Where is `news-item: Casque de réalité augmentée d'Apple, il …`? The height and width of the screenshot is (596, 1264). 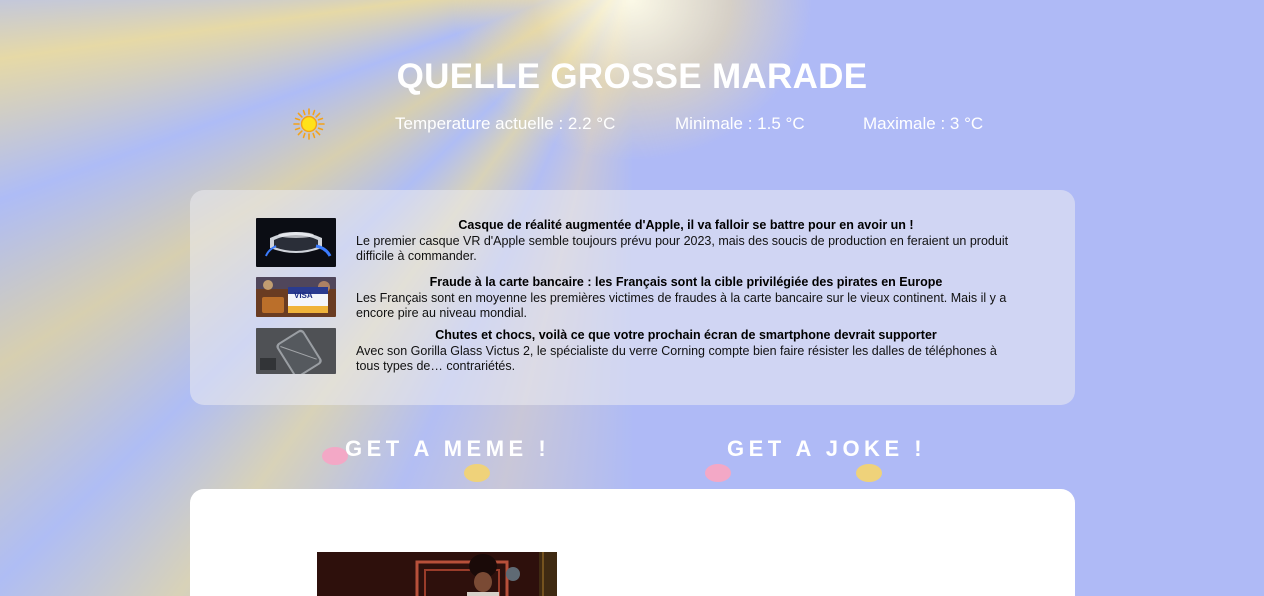 news-item: Casque de réalité augmentée d'Apple, il … is located at coordinates (636, 243).